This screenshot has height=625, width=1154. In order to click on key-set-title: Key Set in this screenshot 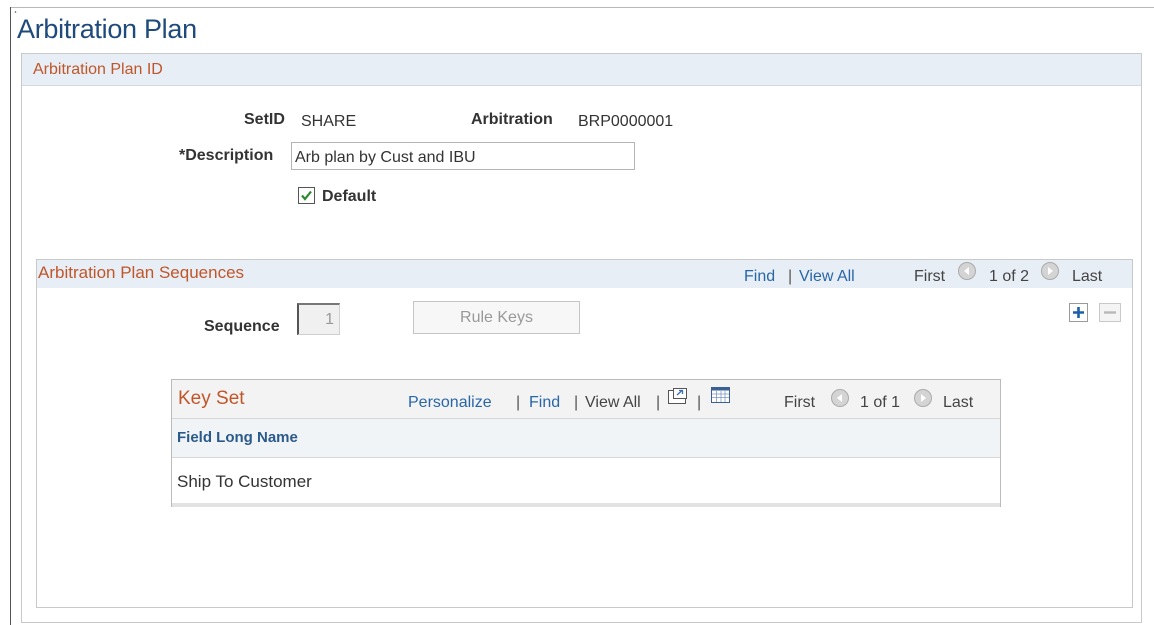, I will do `click(211, 398)`.